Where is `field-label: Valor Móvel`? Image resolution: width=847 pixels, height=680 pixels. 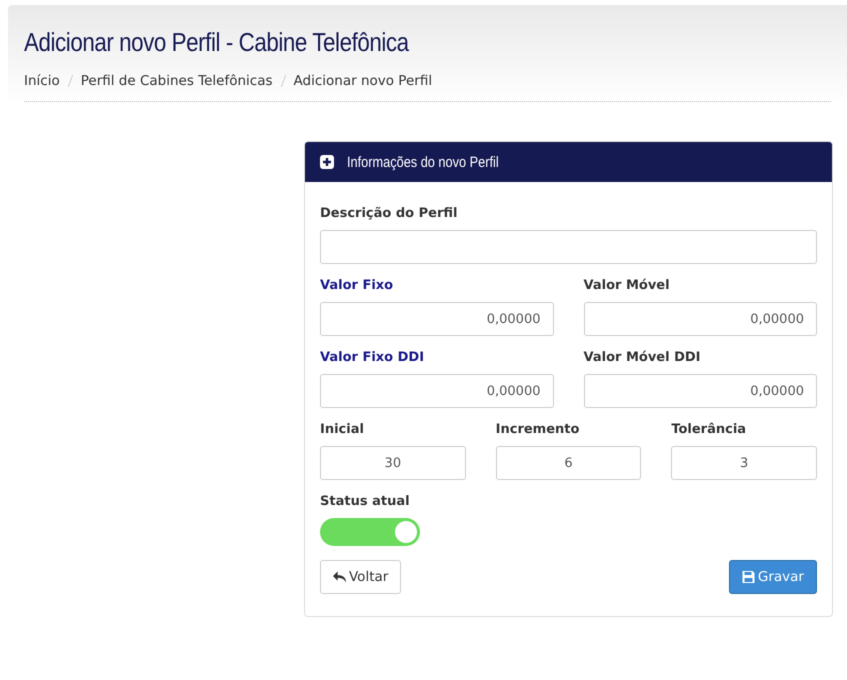
field-label: Valor Móvel is located at coordinates (627, 285).